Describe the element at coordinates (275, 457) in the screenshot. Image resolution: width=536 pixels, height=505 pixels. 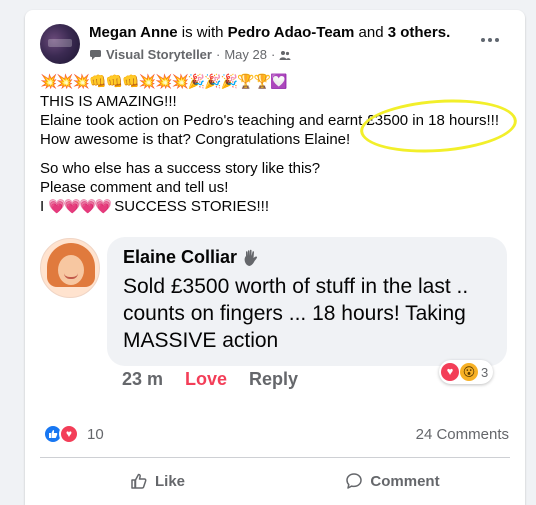
I see `divider` at that location.